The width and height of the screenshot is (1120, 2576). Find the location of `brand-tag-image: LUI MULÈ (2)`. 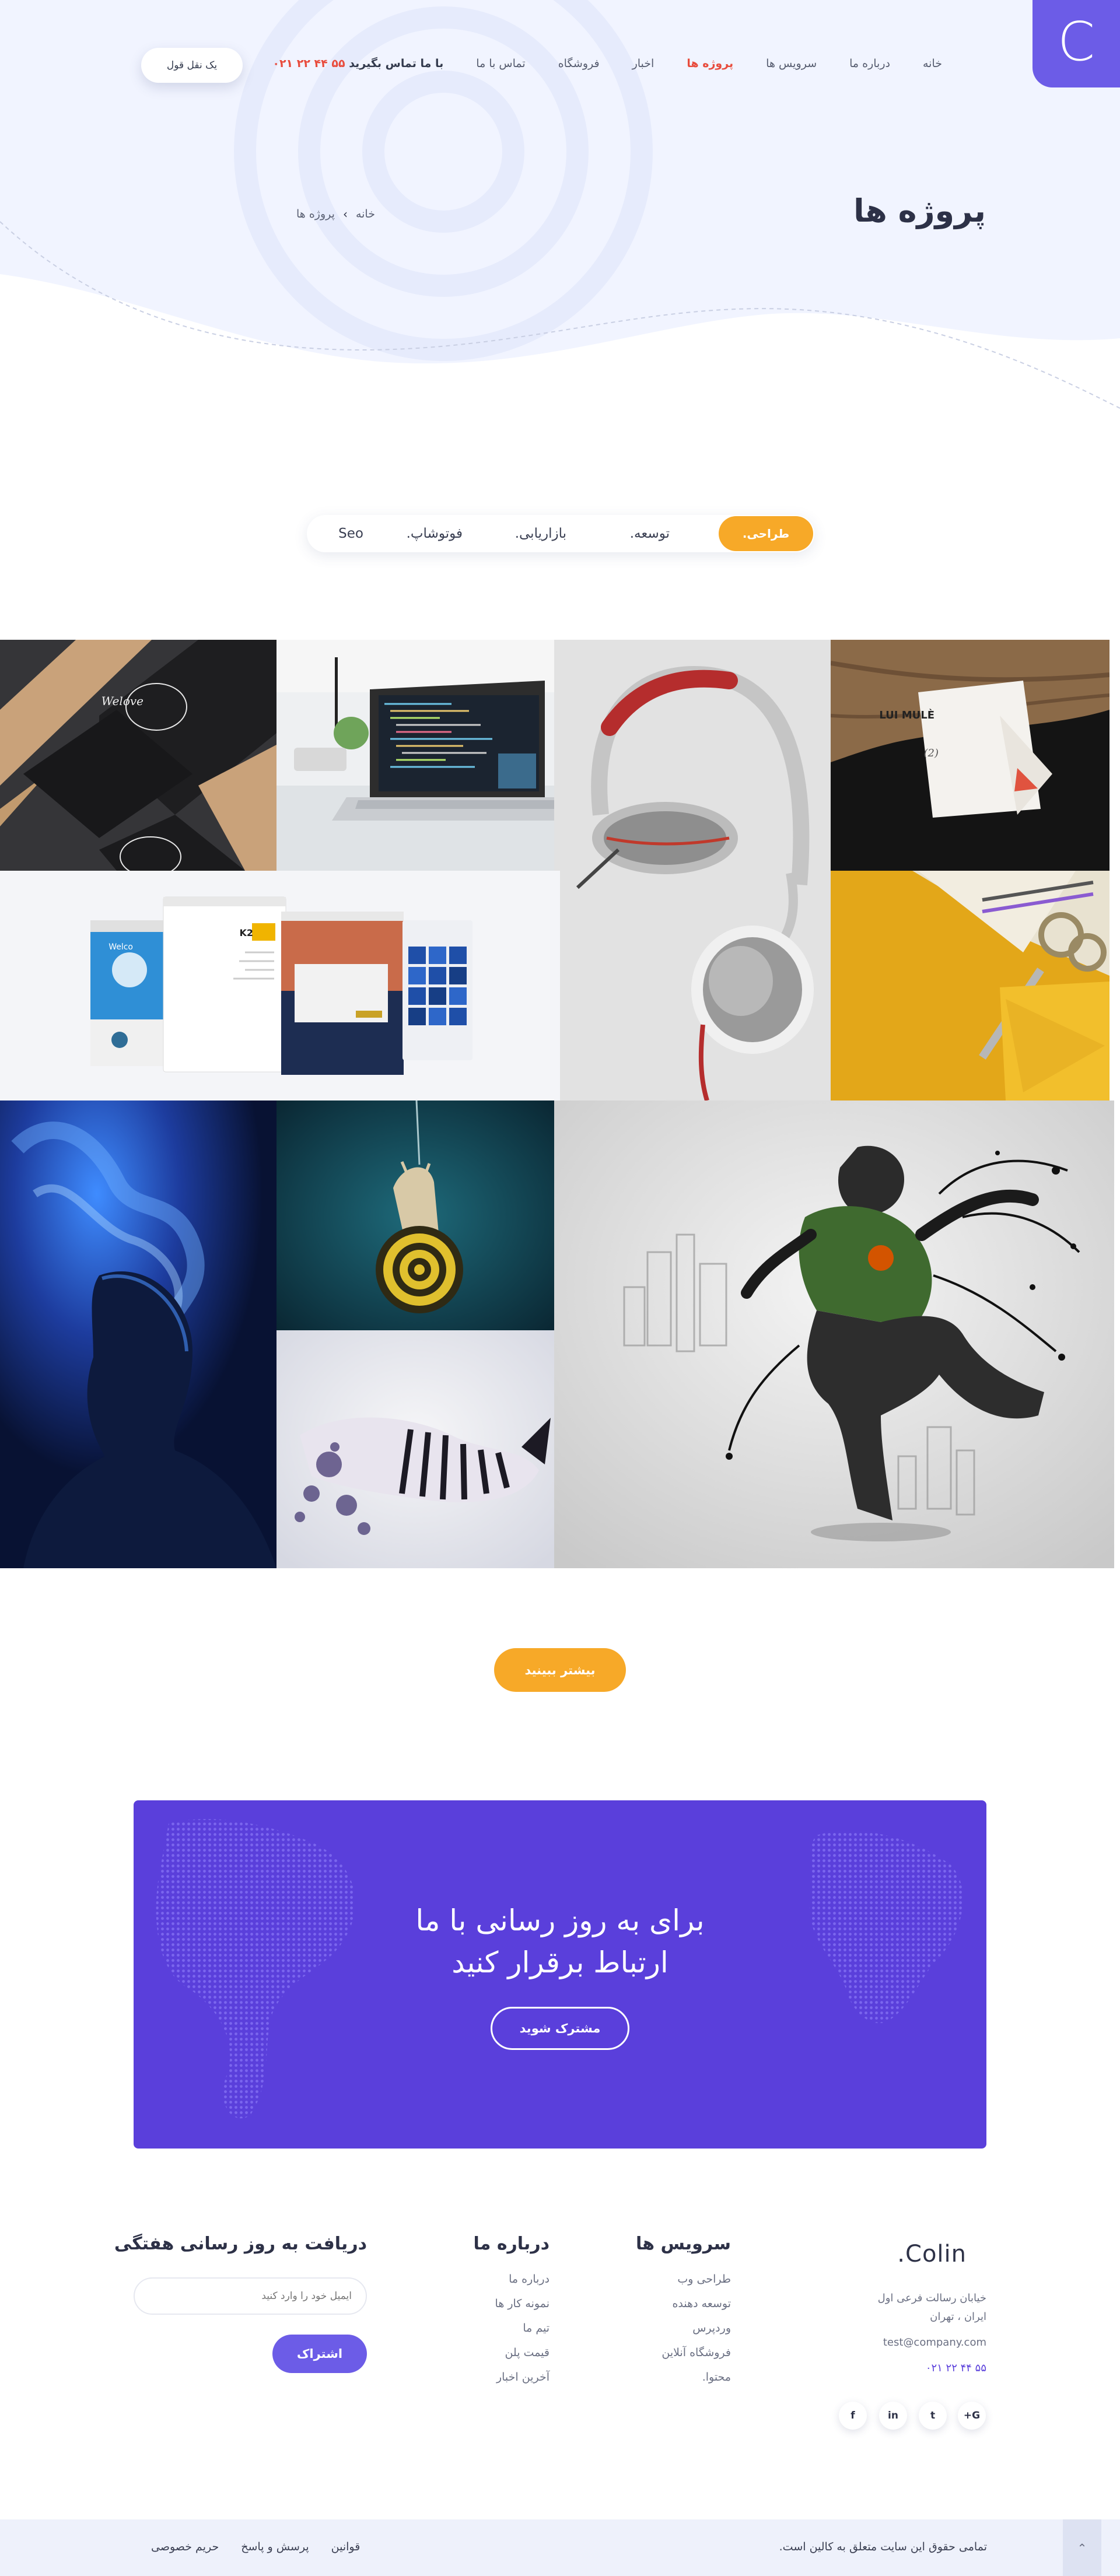

brand-tag-image: LUI MULÈ (2) is located at coordinates (970, 755).